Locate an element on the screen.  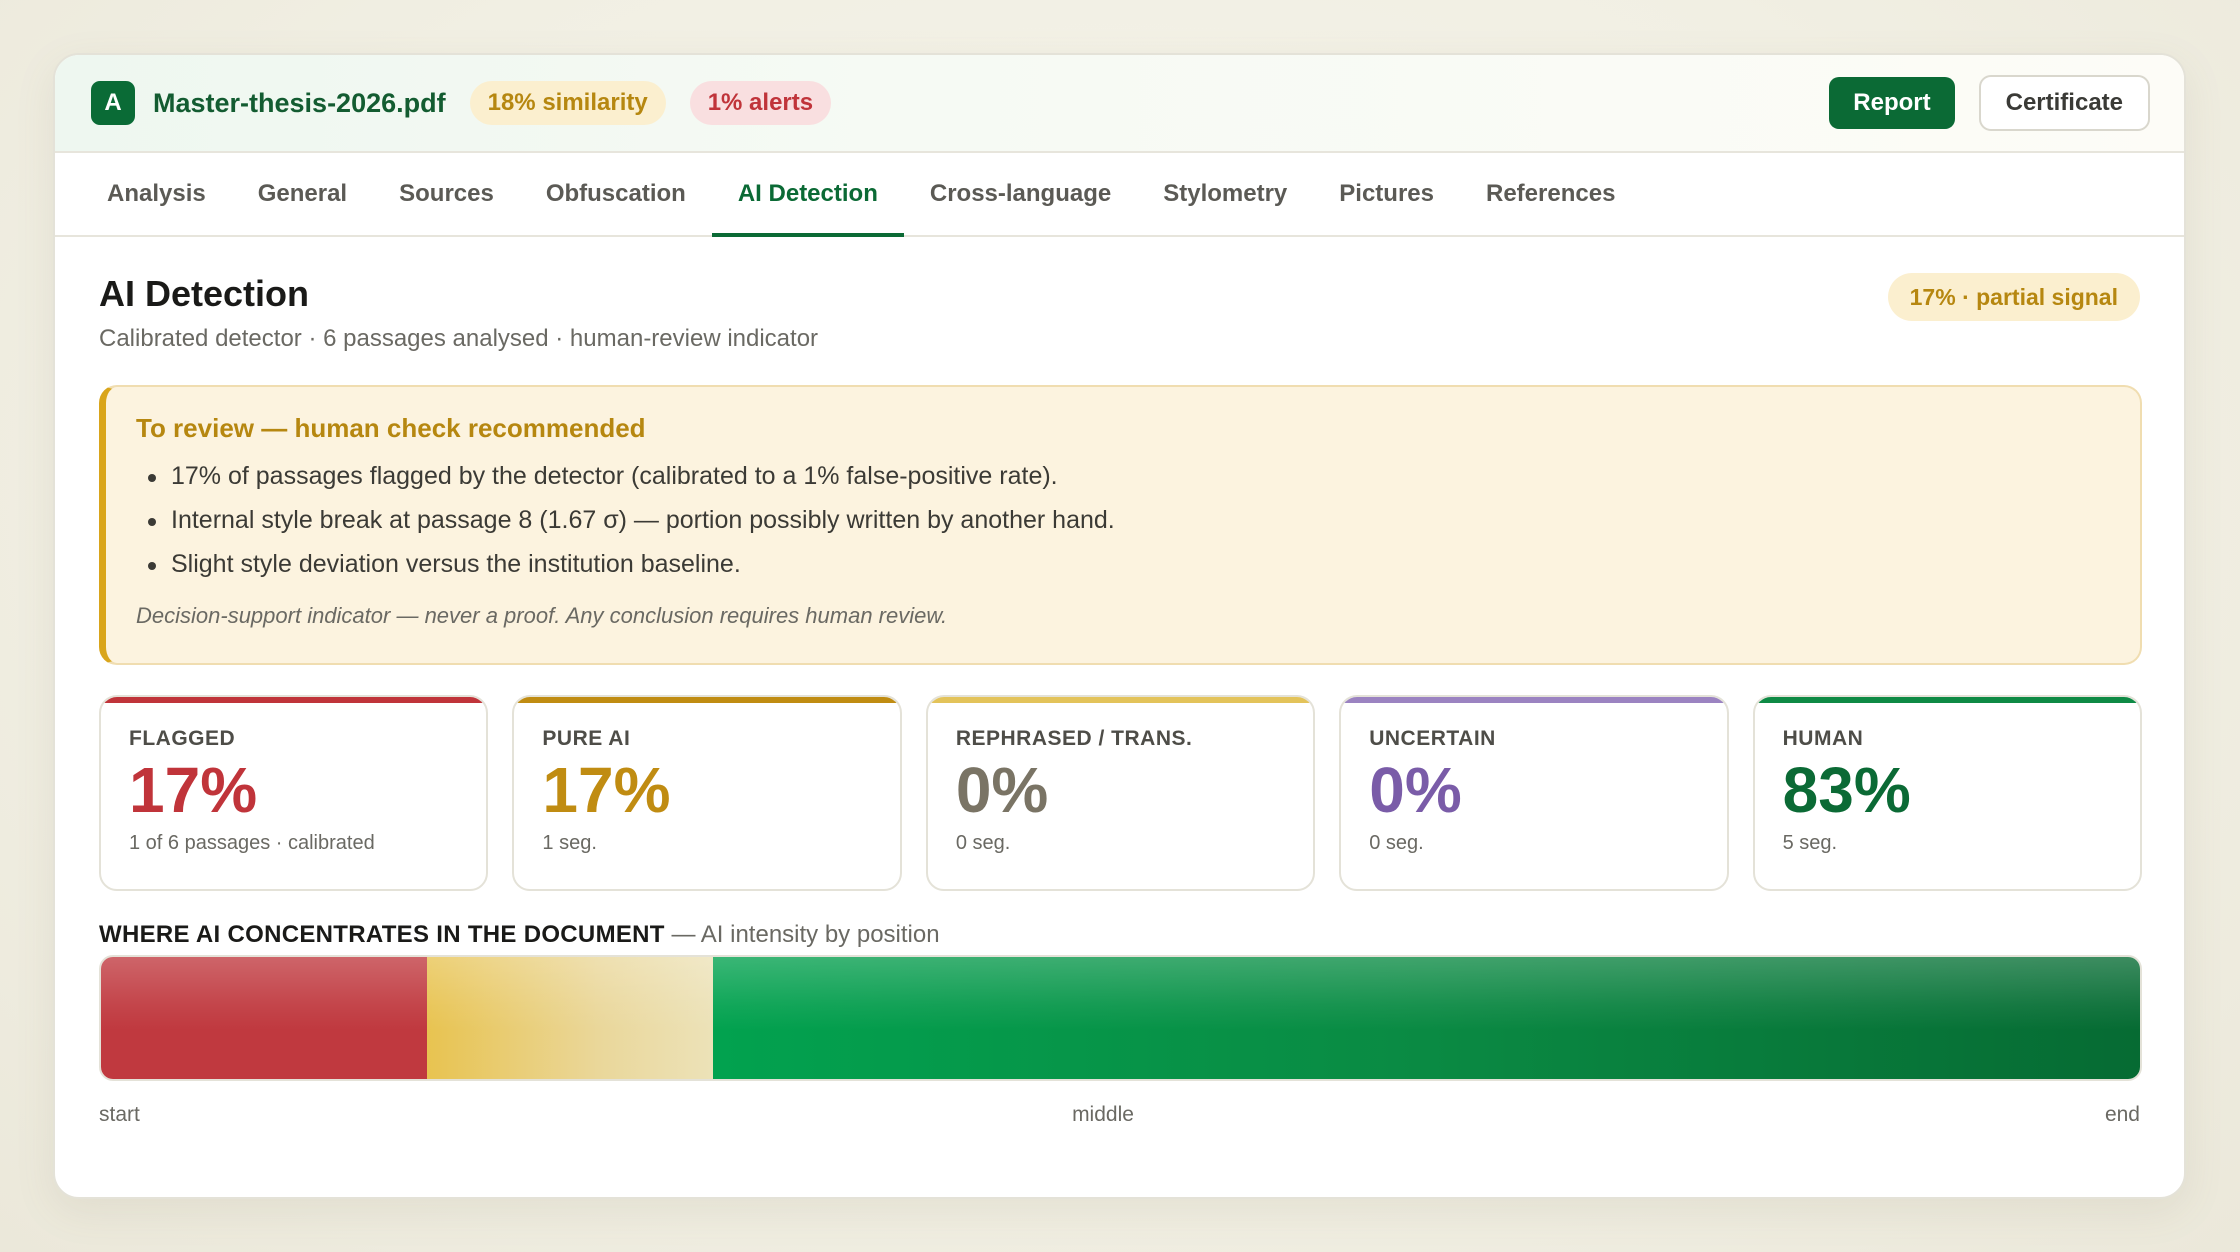
distribution-title: WHERE AI CONCENTRATES IN THE DOCUMENT is located at coordinates (382, 934).